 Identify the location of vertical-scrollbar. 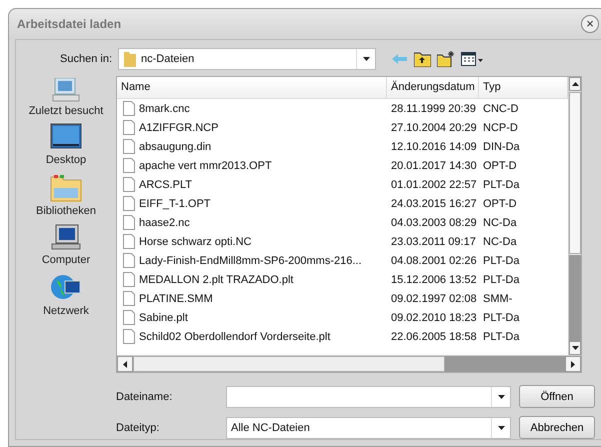
(574, 216).